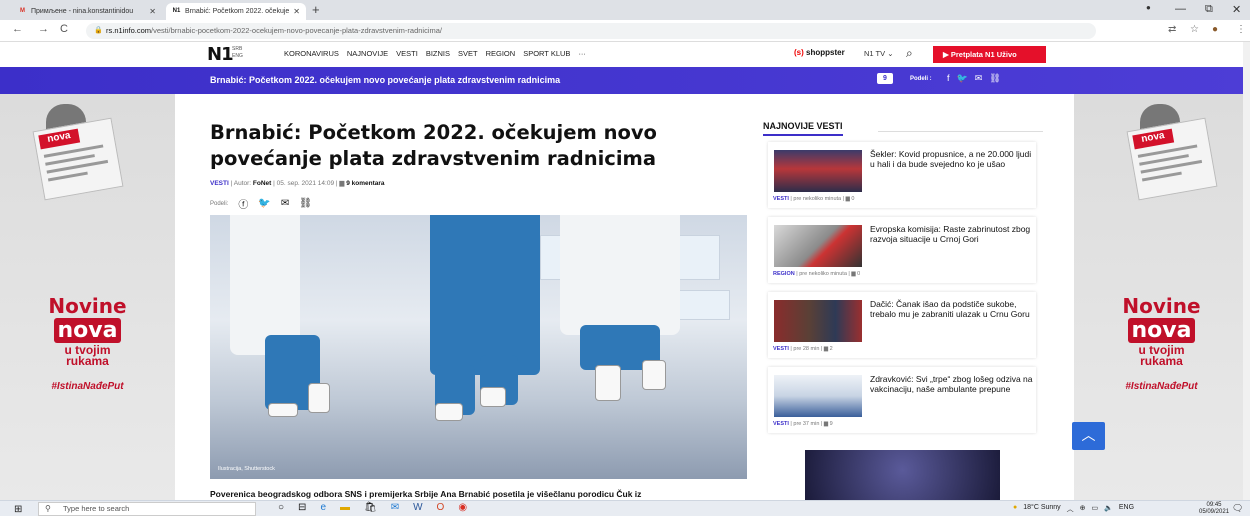 The image size is (1250, 516). I want to click on taskbar-apps: ○ ⊟ e ▬ 🛍 ✉ W O ◉, so click(372, 507).